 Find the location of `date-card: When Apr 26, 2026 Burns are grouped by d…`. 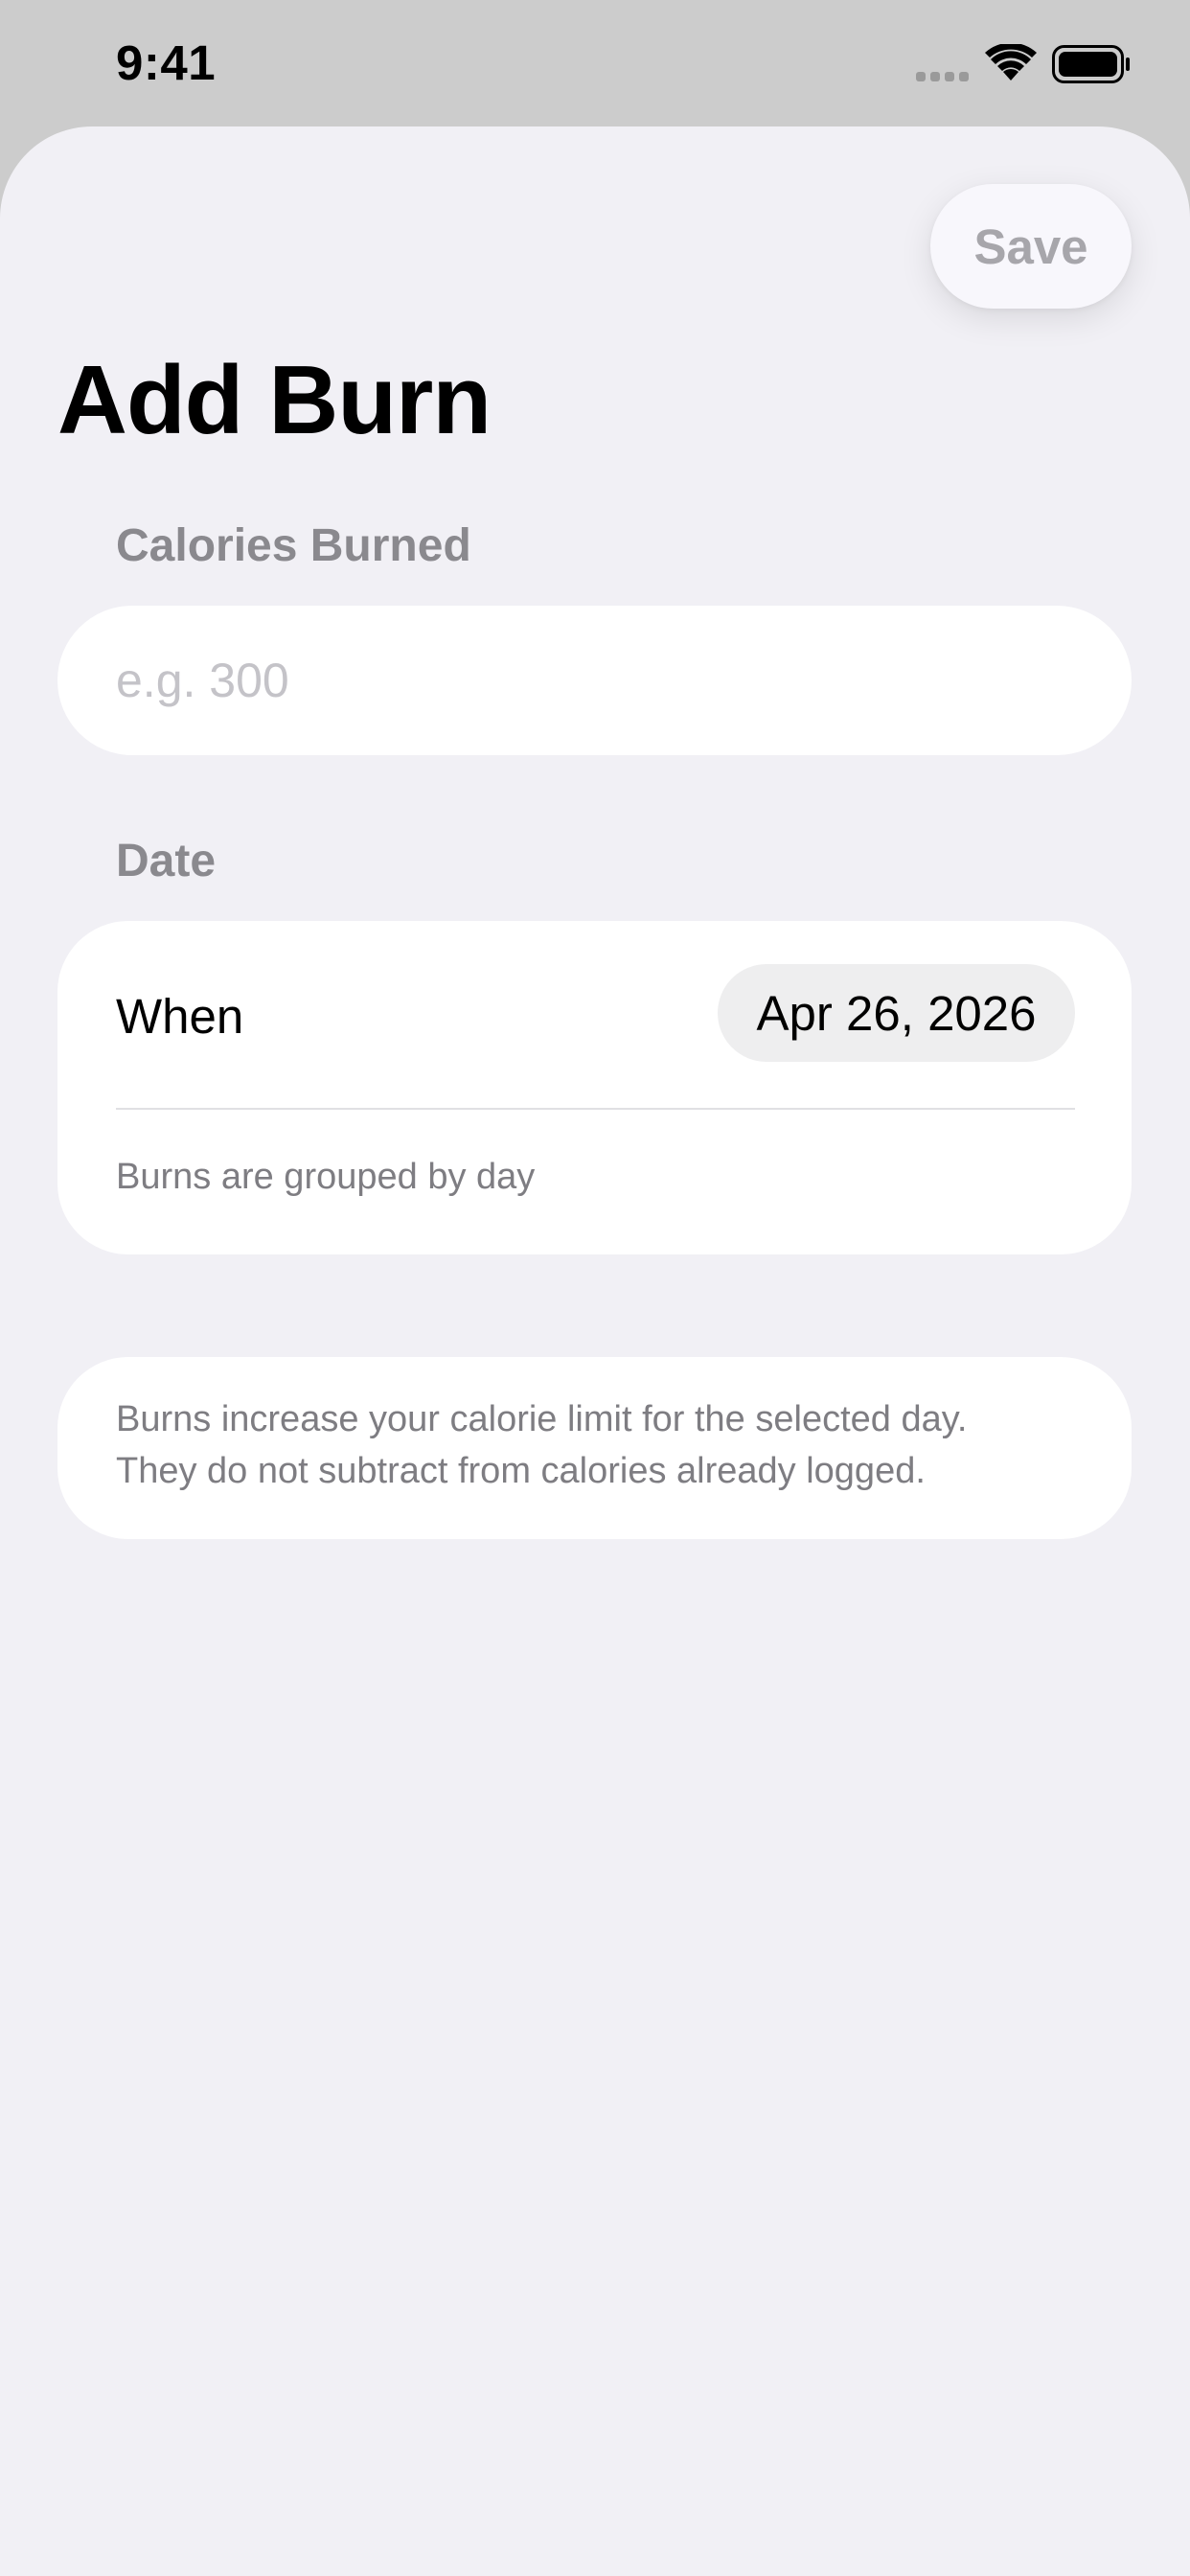

date-card: When Apr 26, 2026 Burns are grouped by d… is located at coordinates (594, 1087).